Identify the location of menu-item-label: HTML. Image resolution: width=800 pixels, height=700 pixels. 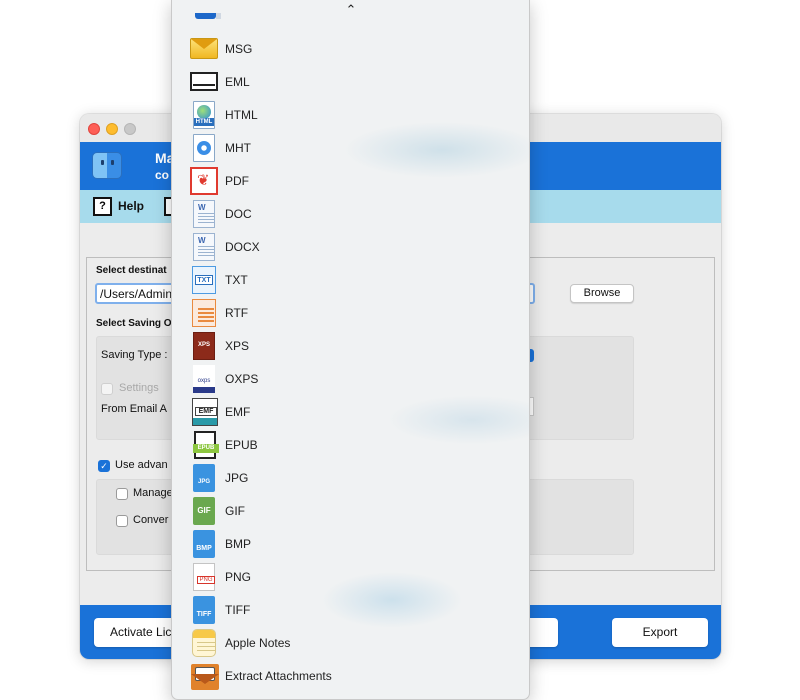
(241, 115).